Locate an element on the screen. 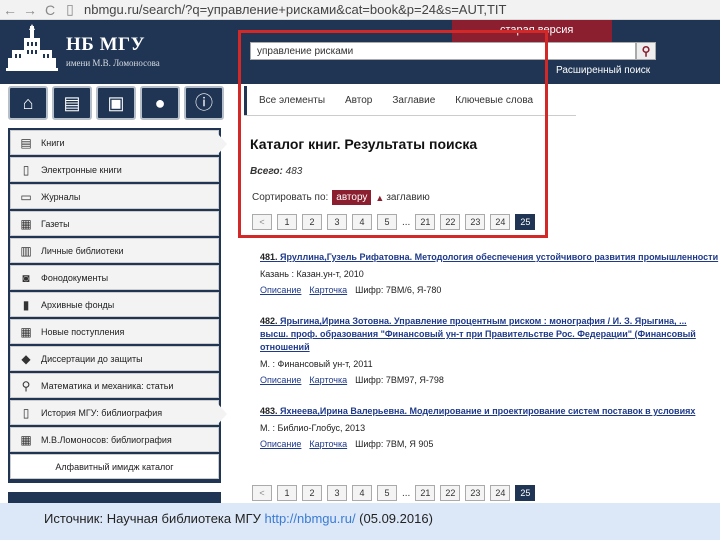 The height and width of the screenshot is (540, 720). personal-account-button: ▣ is located at coordinates (116, 103).